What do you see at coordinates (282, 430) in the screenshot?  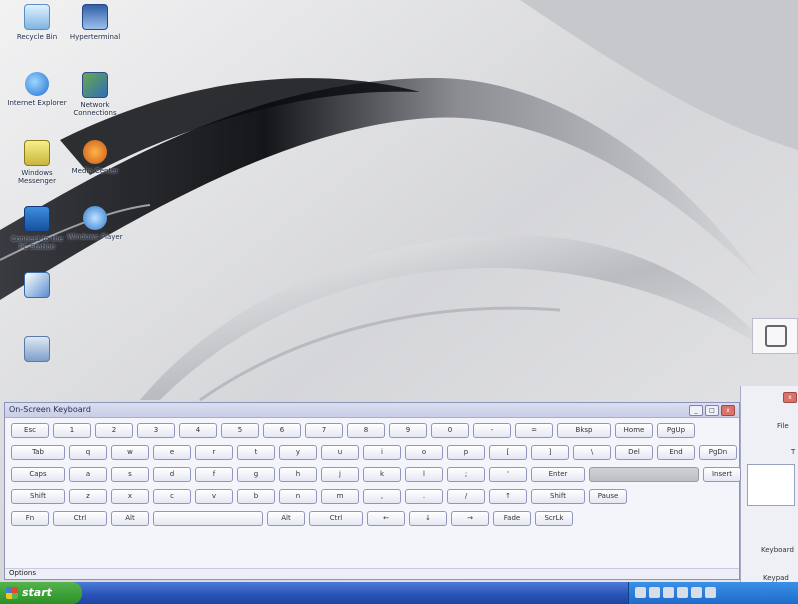 I see `key-6: 6` at bounding box center [282, 430].